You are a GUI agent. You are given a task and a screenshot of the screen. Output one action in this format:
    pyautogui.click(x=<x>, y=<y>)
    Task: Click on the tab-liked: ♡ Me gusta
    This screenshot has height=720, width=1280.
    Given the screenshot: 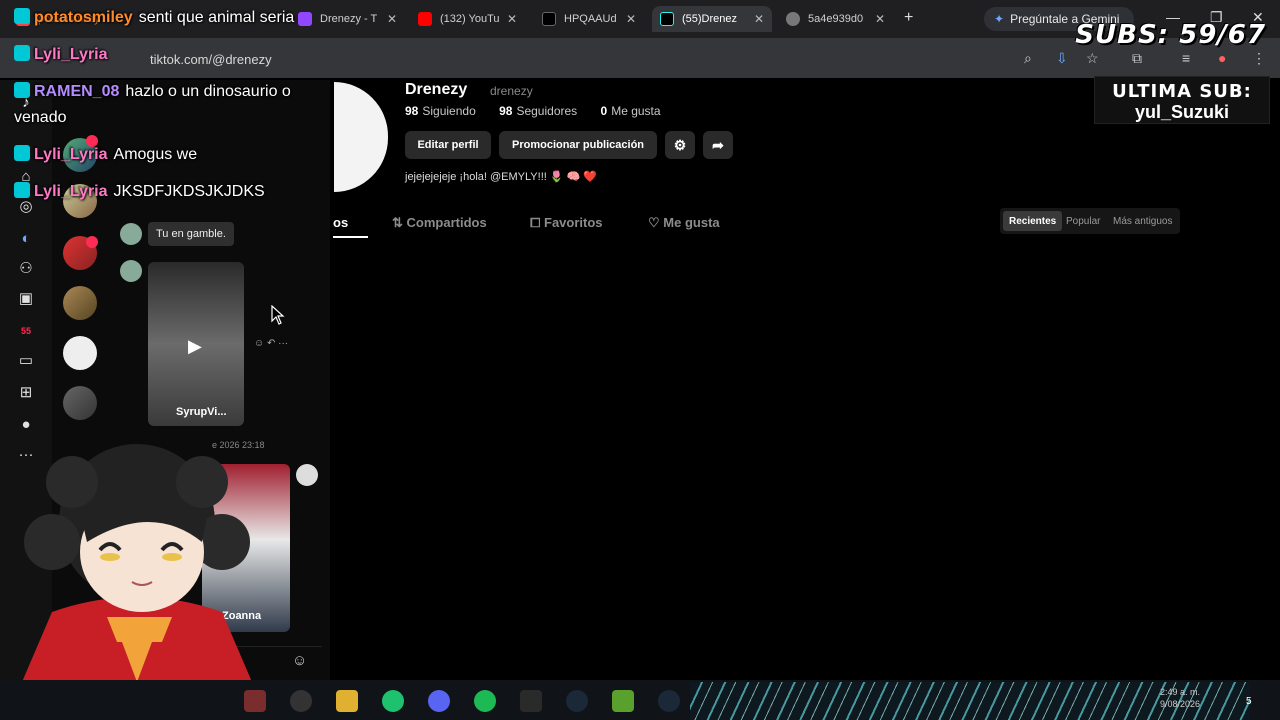 What is the action you would take?
    pyautogui.click(x=684, y=223)
    